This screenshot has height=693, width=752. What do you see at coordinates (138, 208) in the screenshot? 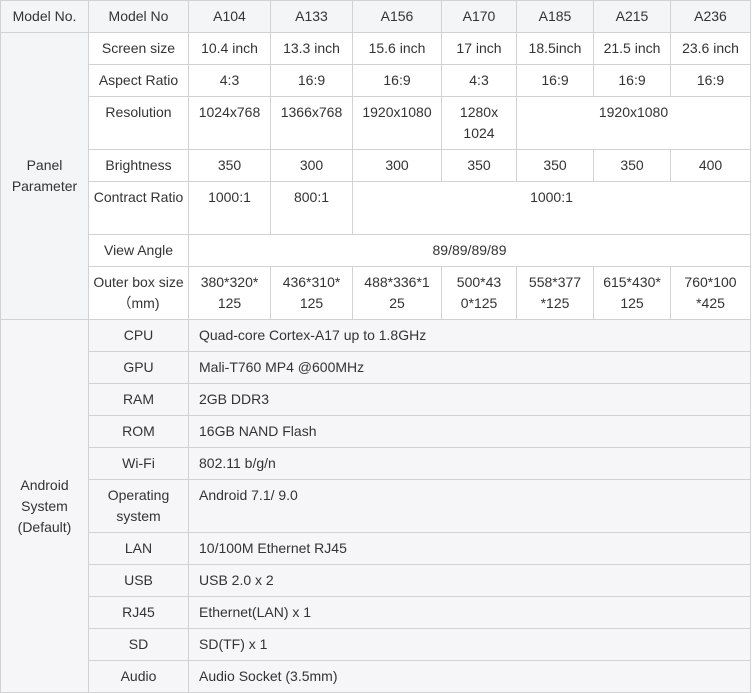
I see `row-label: Contract Ratio` at bounding box center [138, 208].